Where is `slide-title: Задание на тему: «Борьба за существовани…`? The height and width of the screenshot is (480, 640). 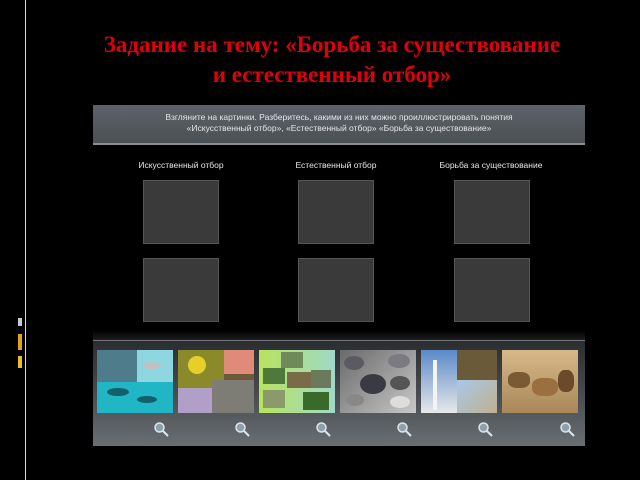 slide-title: Задание на тему: «Борьба за существовани… is located at coordinates (332, 60).